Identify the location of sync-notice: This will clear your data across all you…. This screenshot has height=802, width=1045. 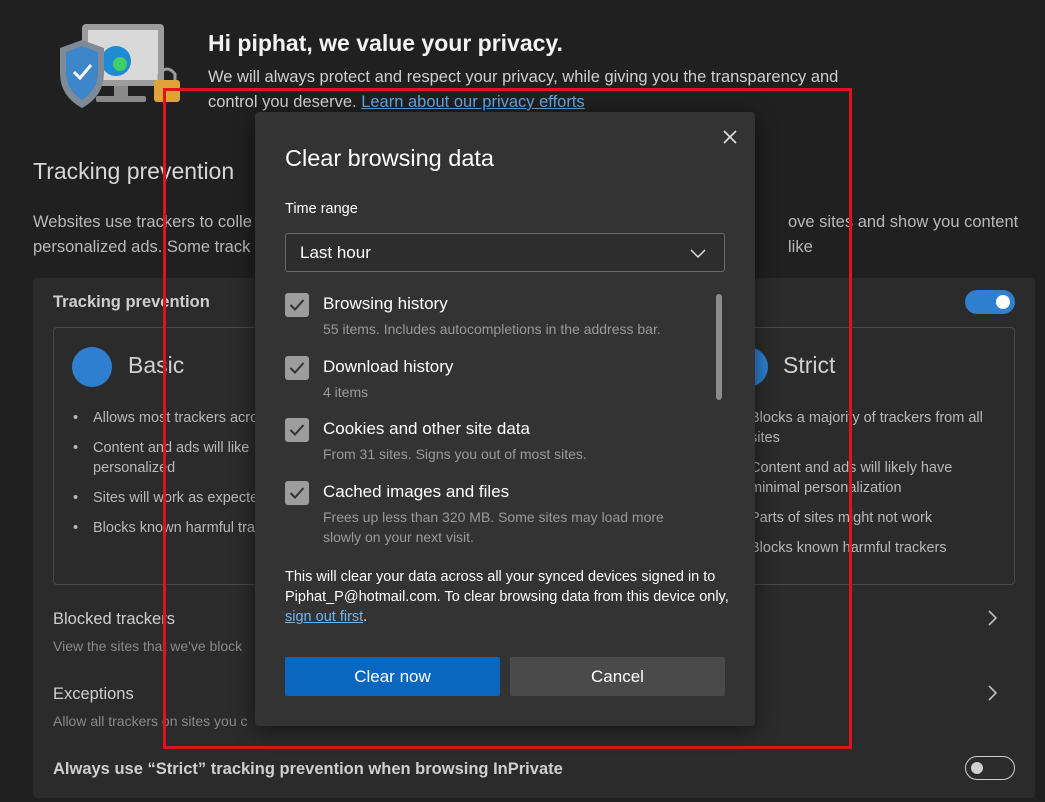
(507, 597).